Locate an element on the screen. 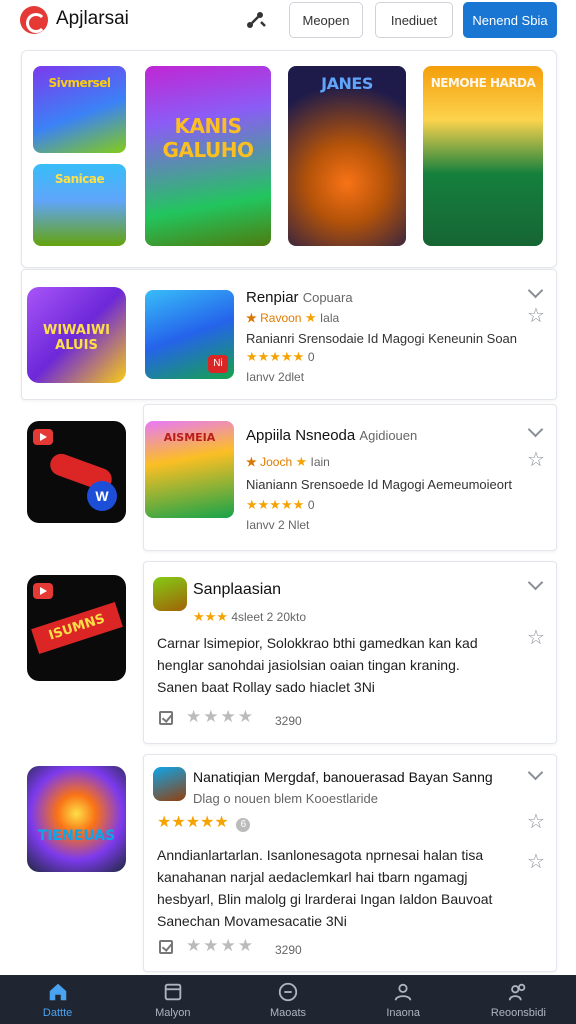 This screenshot has height=1024, width=576. app-subtitle: Agidiouen is located at coordinates (388, 435).